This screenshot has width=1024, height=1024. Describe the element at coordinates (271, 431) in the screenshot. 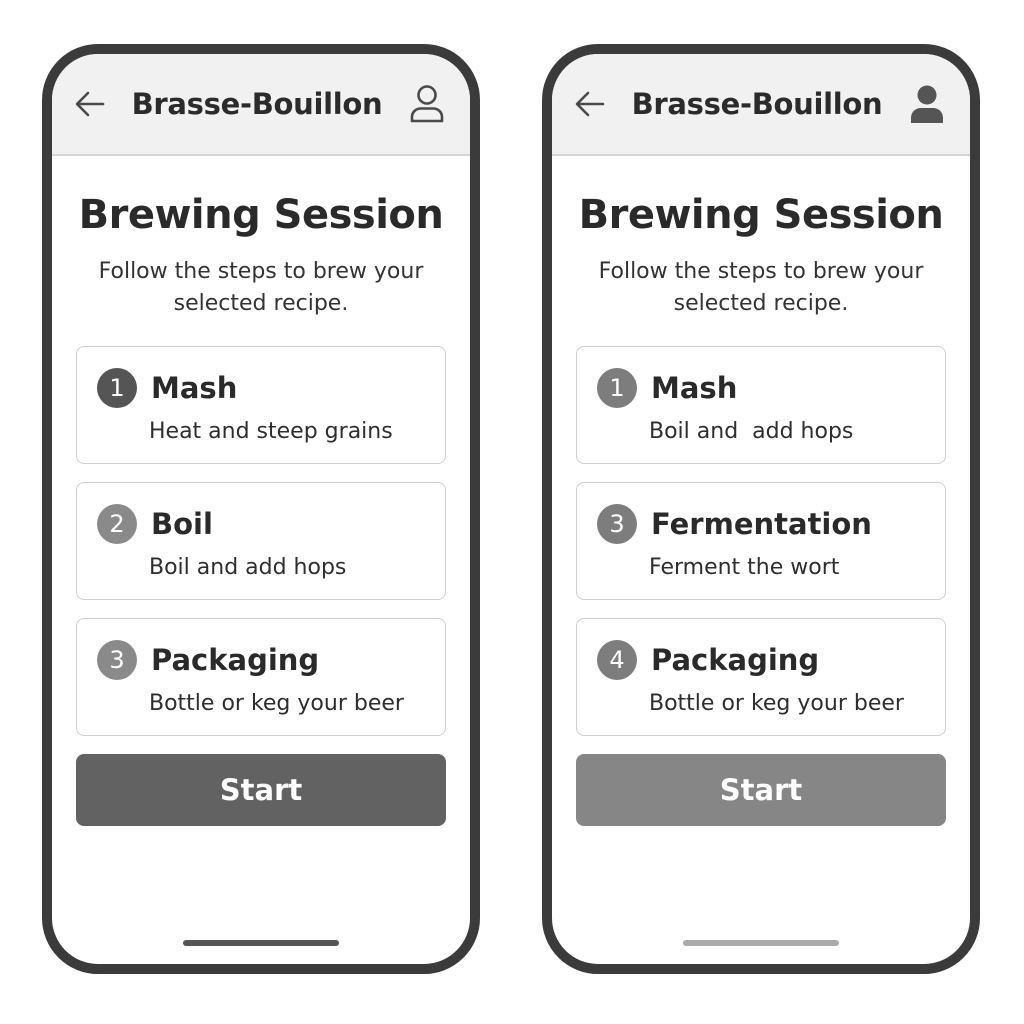

I see `step-description: Heat and steep grains` at that location.